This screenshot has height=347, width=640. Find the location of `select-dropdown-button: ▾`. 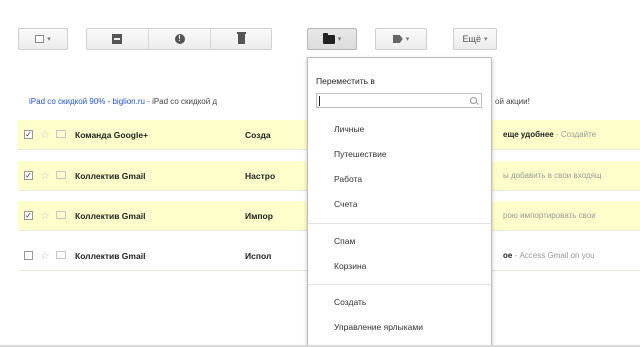

select-dropdown-button: ▾ is located at coordinates (43, 39).